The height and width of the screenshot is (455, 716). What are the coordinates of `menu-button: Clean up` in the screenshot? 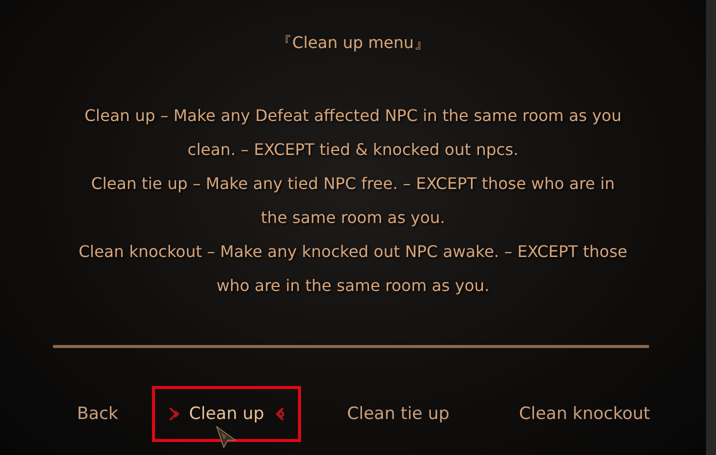 It's located at (227, 414).